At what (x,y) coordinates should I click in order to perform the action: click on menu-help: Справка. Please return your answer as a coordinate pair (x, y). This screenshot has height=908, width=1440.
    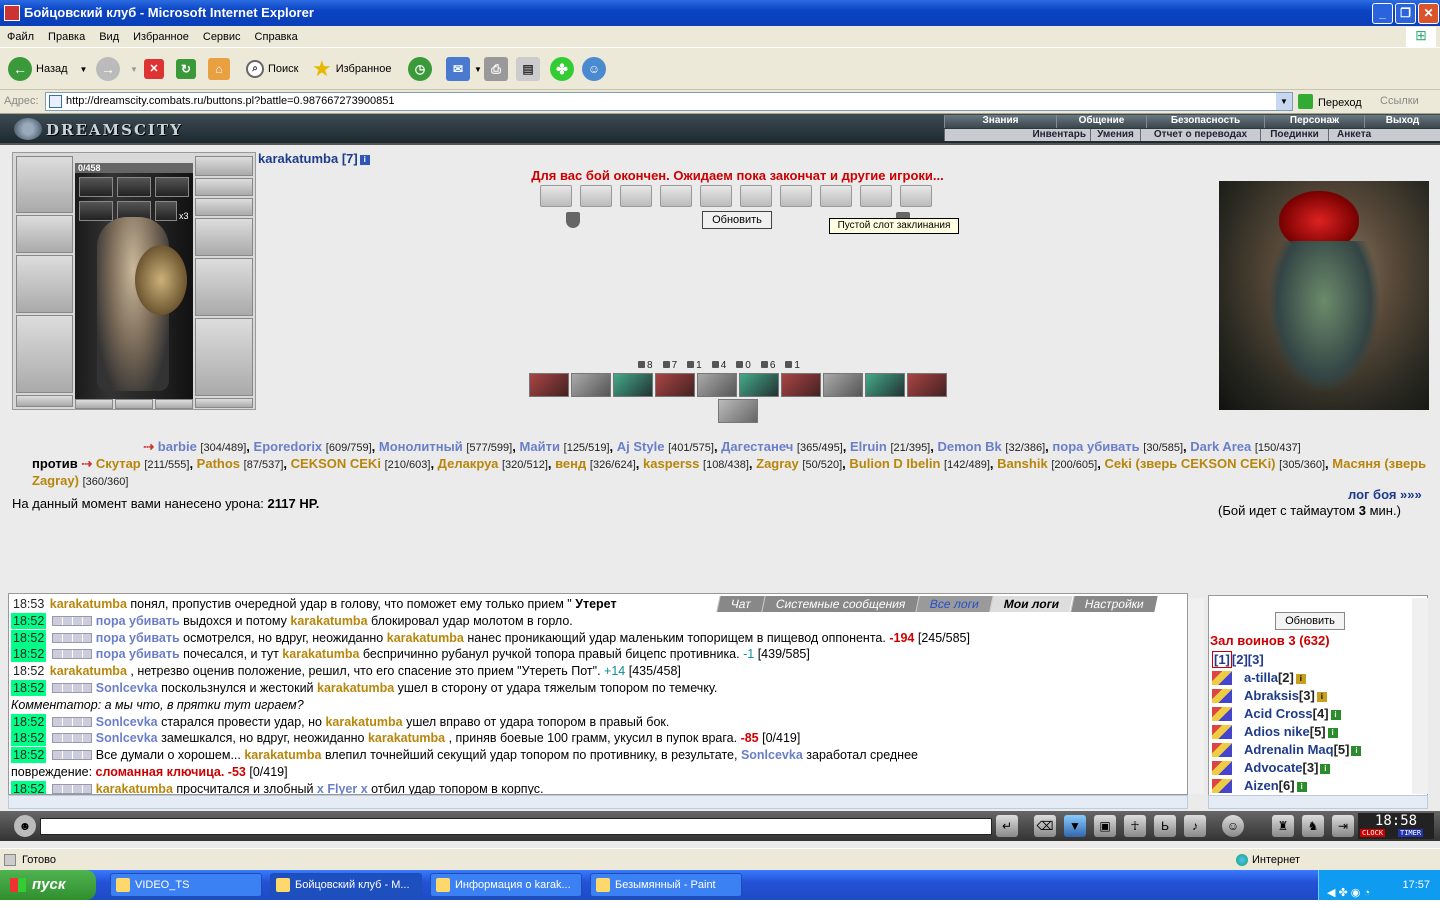
    Looking at the image, I should click on (276, 37).